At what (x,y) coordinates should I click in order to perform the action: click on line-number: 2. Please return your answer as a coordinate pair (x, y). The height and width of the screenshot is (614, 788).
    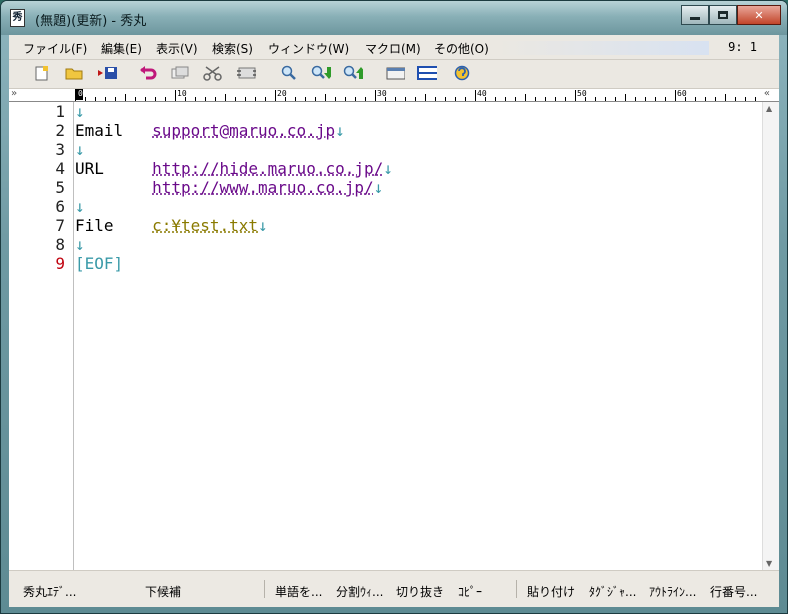
    Looking at the image, I should click on (60, 130).